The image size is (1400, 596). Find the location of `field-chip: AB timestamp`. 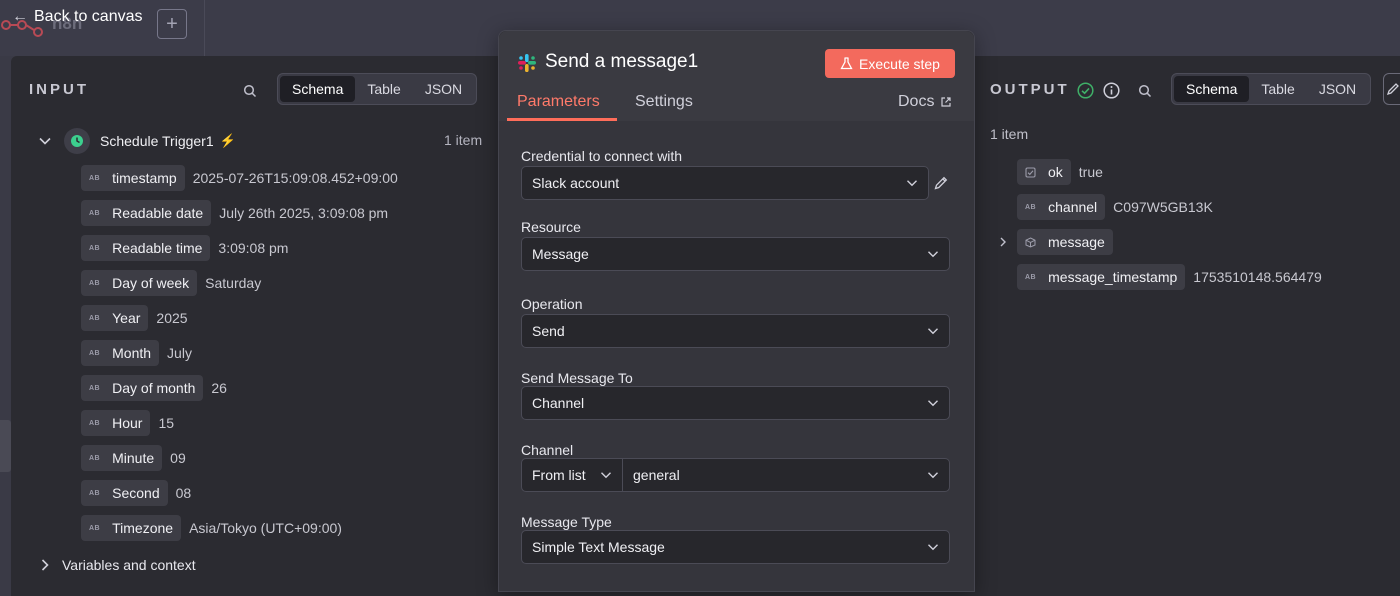

field-chip: AB timestamp is located at coordinates (133, 178).